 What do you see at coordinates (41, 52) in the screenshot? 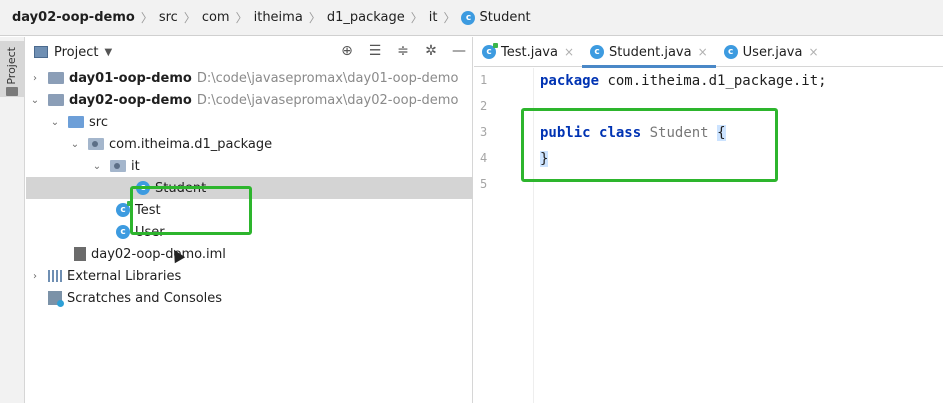
I see `project-view-icon` at bounding box center [41, 52].